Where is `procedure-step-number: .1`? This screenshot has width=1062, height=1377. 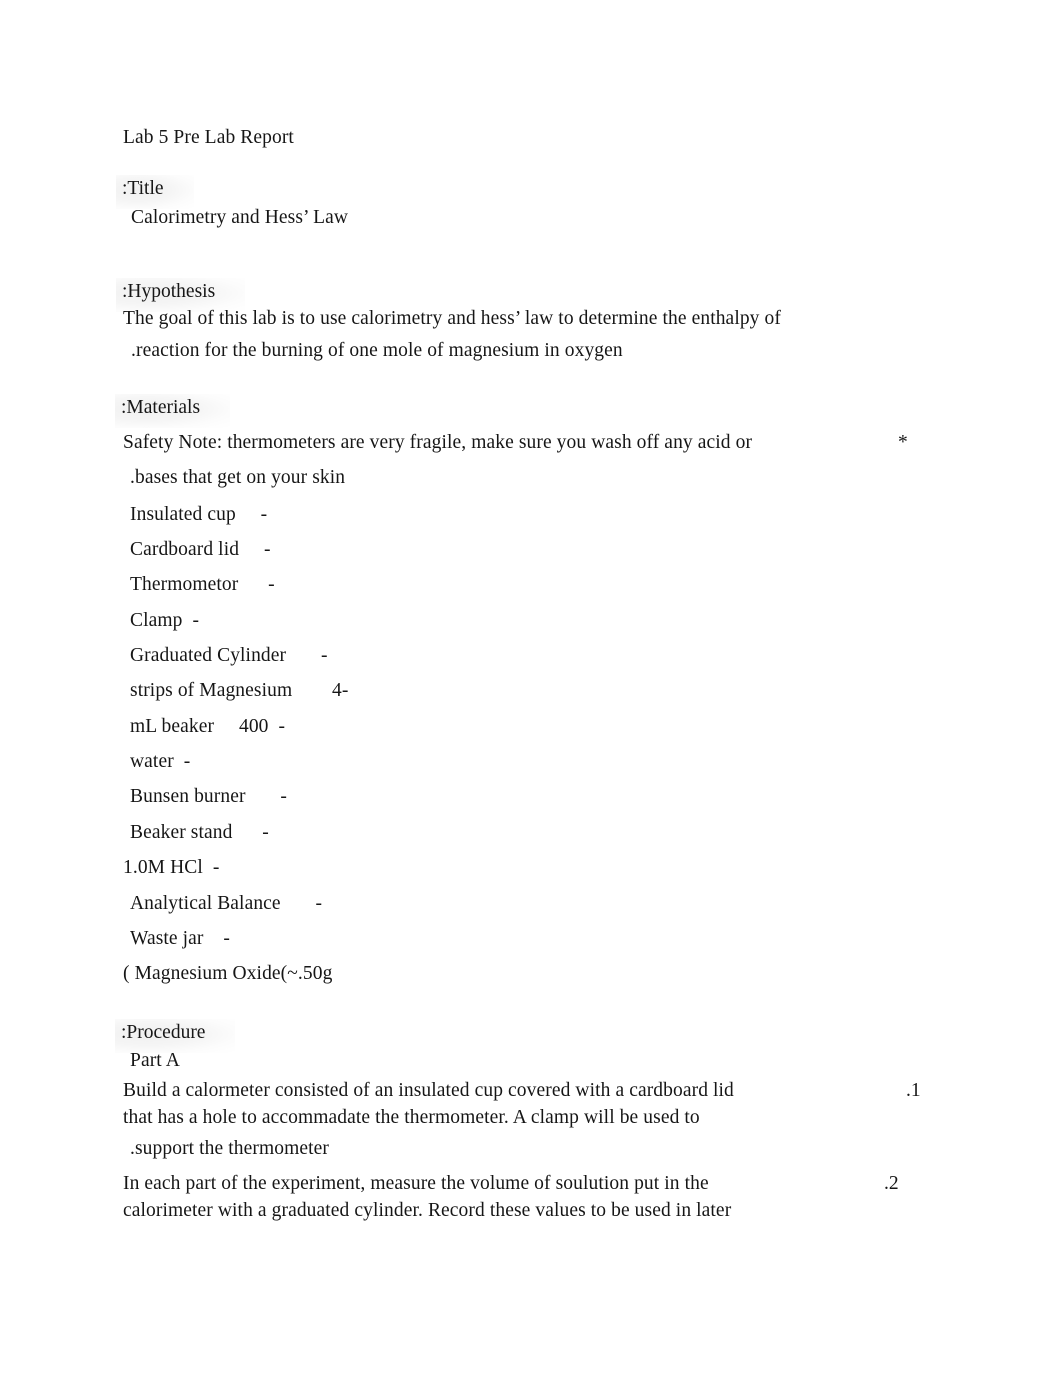 procedure-step-number: .1 is located at coordinates (913, 1090).